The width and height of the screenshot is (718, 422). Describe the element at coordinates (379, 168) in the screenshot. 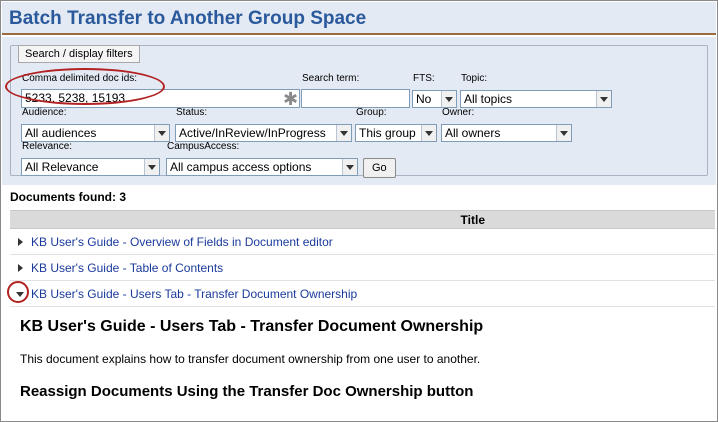

I see `go-button: Go` at that location.